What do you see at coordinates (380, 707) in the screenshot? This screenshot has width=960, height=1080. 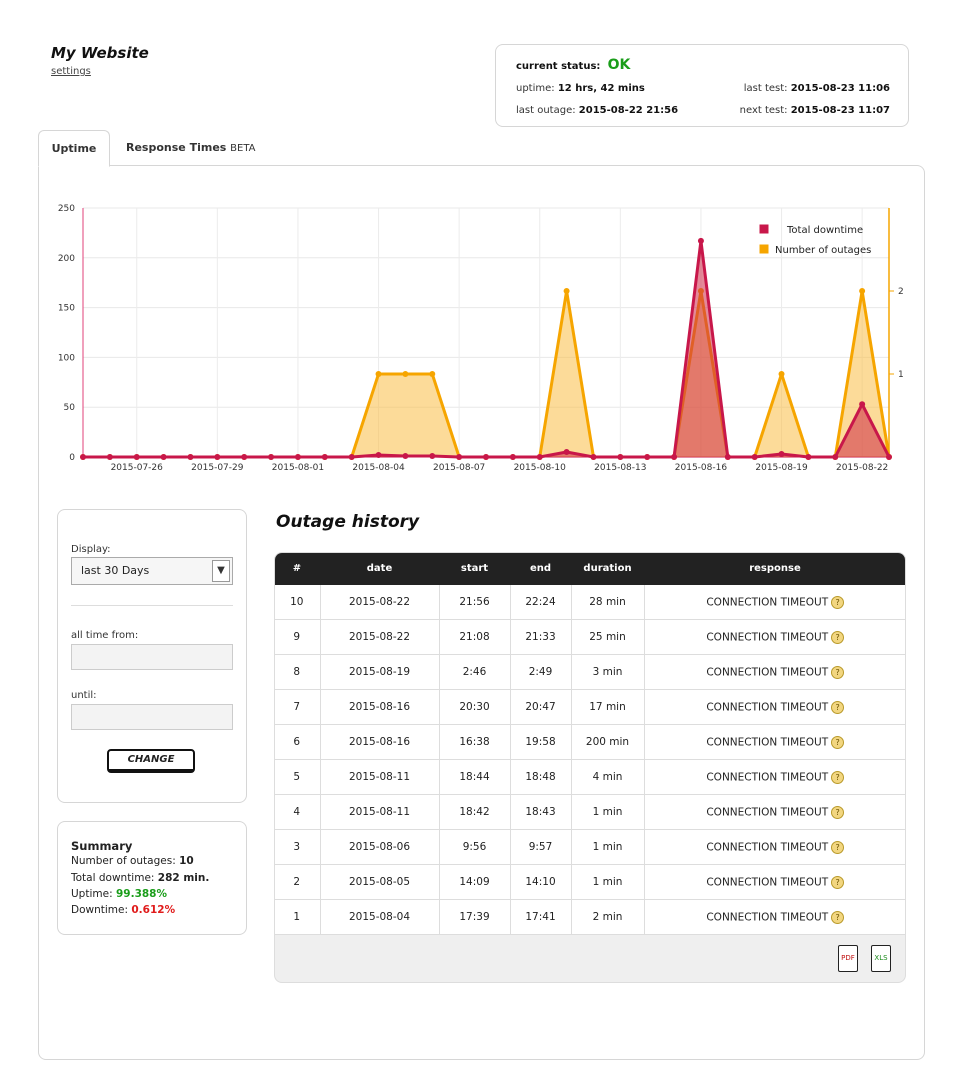 I see `cell-date: 2015-08-16` at bounding box center [380, 707].